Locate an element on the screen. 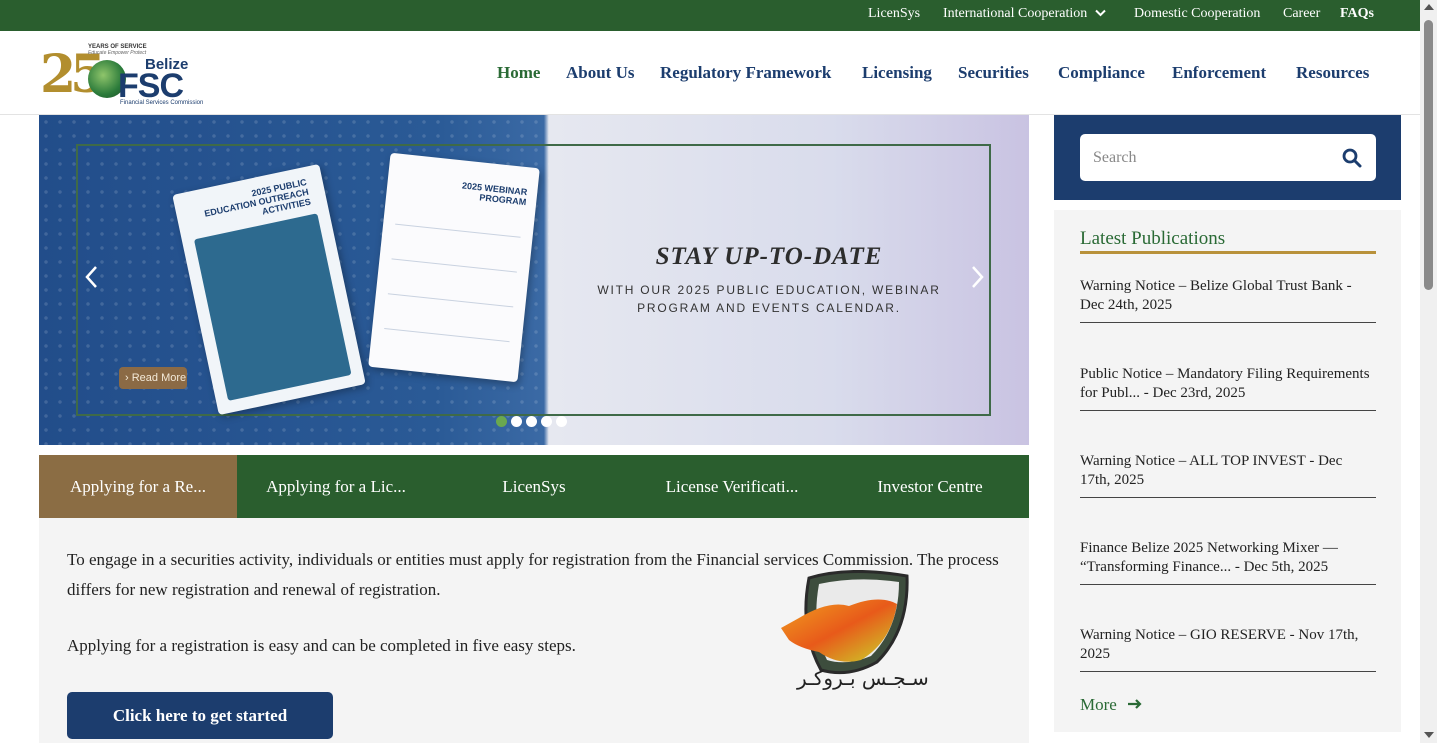 This screenshot has height=743, width=1437. scroll-down-icon is located at coordinates (1429, 735).